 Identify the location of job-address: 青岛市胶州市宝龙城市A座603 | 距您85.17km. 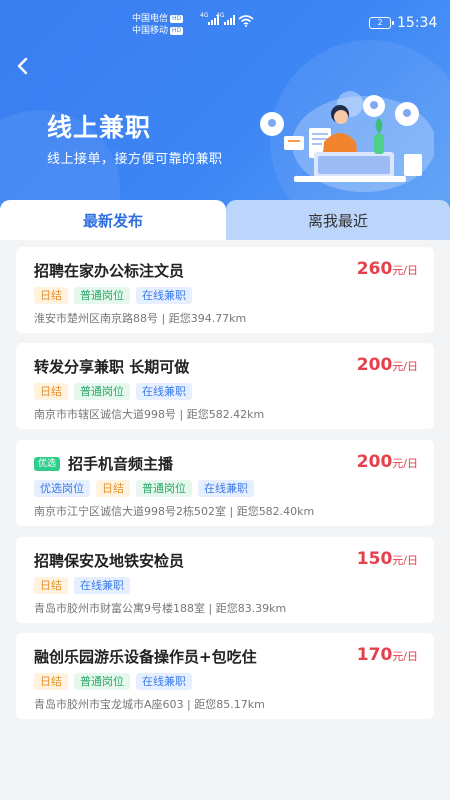
(149, 704).